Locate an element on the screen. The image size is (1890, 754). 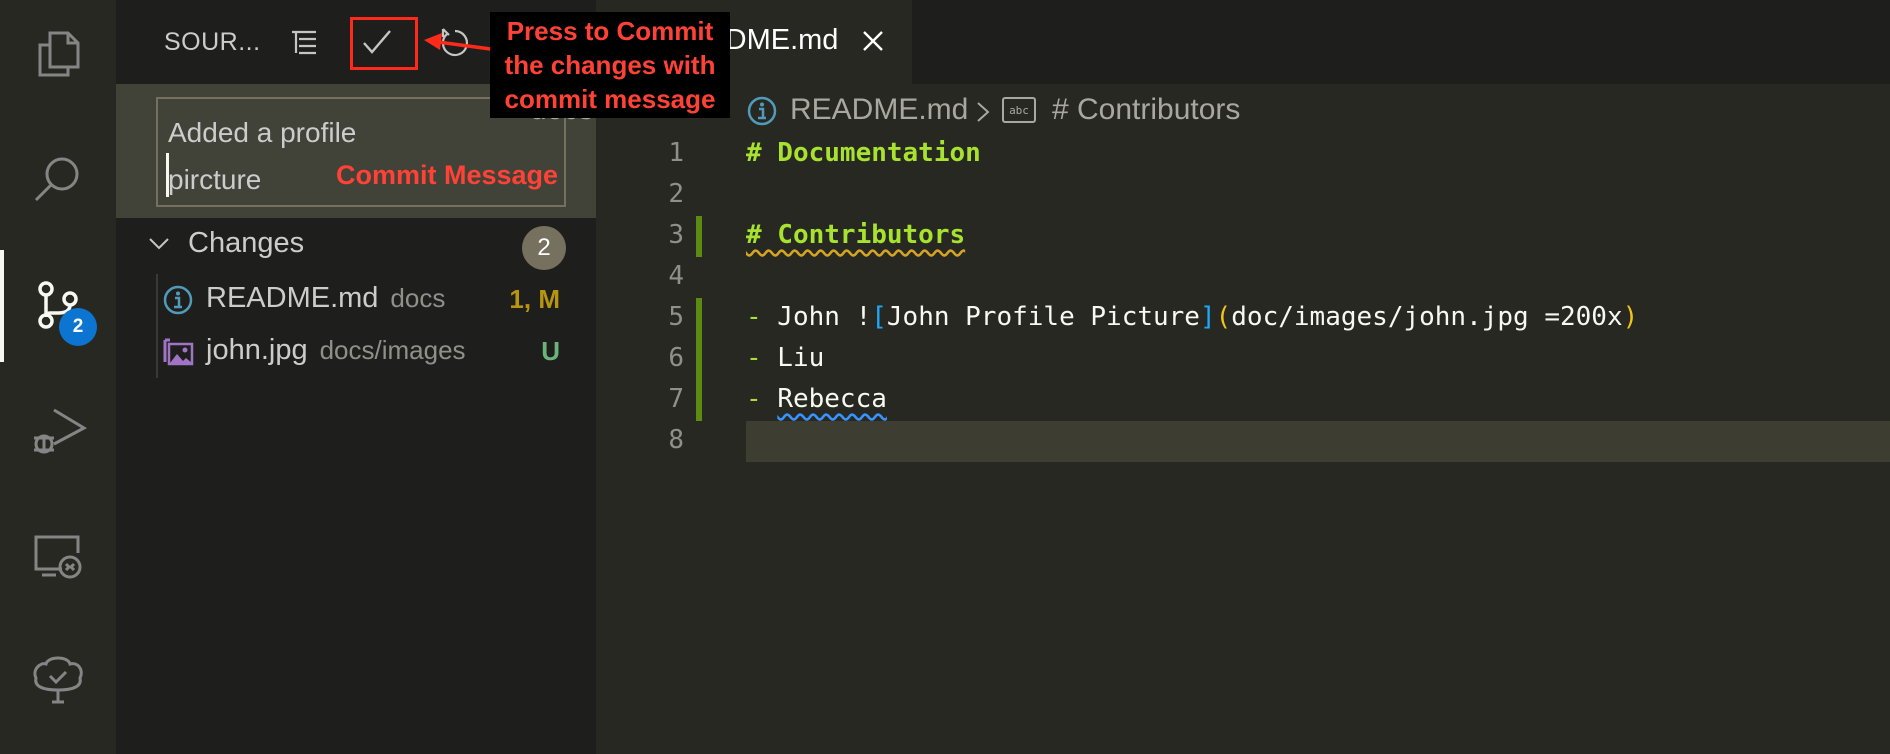
line-text: # Contributors is located at coordinates (856, 235).